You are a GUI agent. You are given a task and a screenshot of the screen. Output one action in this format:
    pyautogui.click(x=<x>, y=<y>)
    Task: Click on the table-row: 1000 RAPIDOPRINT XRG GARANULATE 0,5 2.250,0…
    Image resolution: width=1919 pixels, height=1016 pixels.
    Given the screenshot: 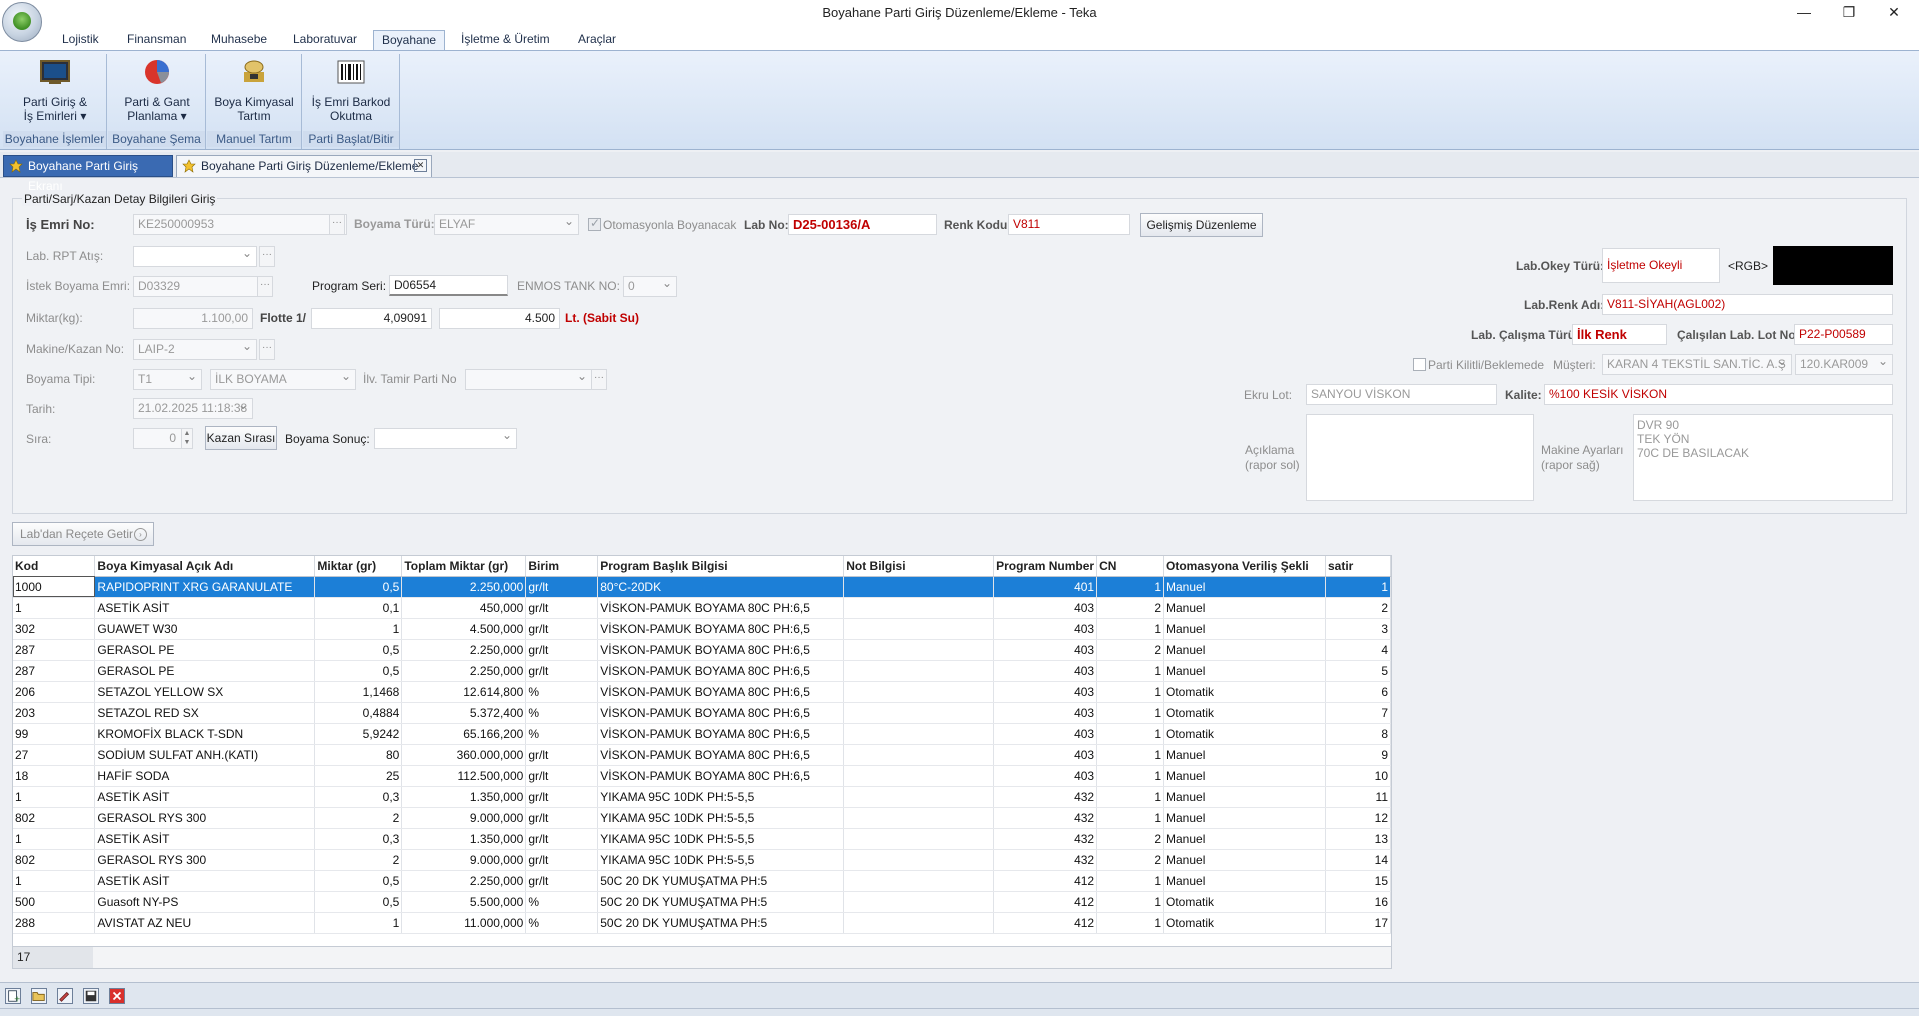 What is the action you would take?
    pyautogui.click(x=702, y=587)
    